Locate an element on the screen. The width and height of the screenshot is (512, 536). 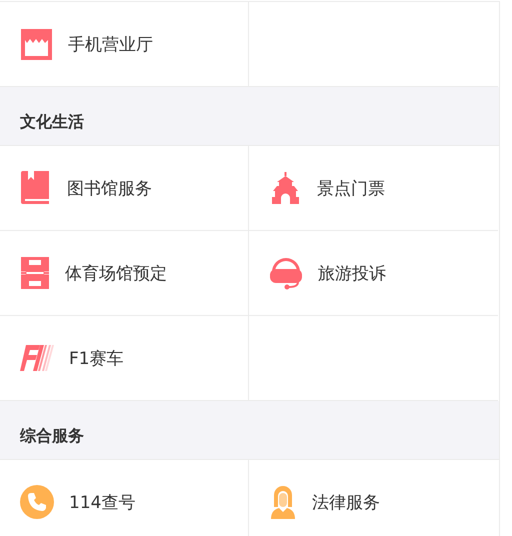
sports-field-icon is located at coordinates (35, 273).